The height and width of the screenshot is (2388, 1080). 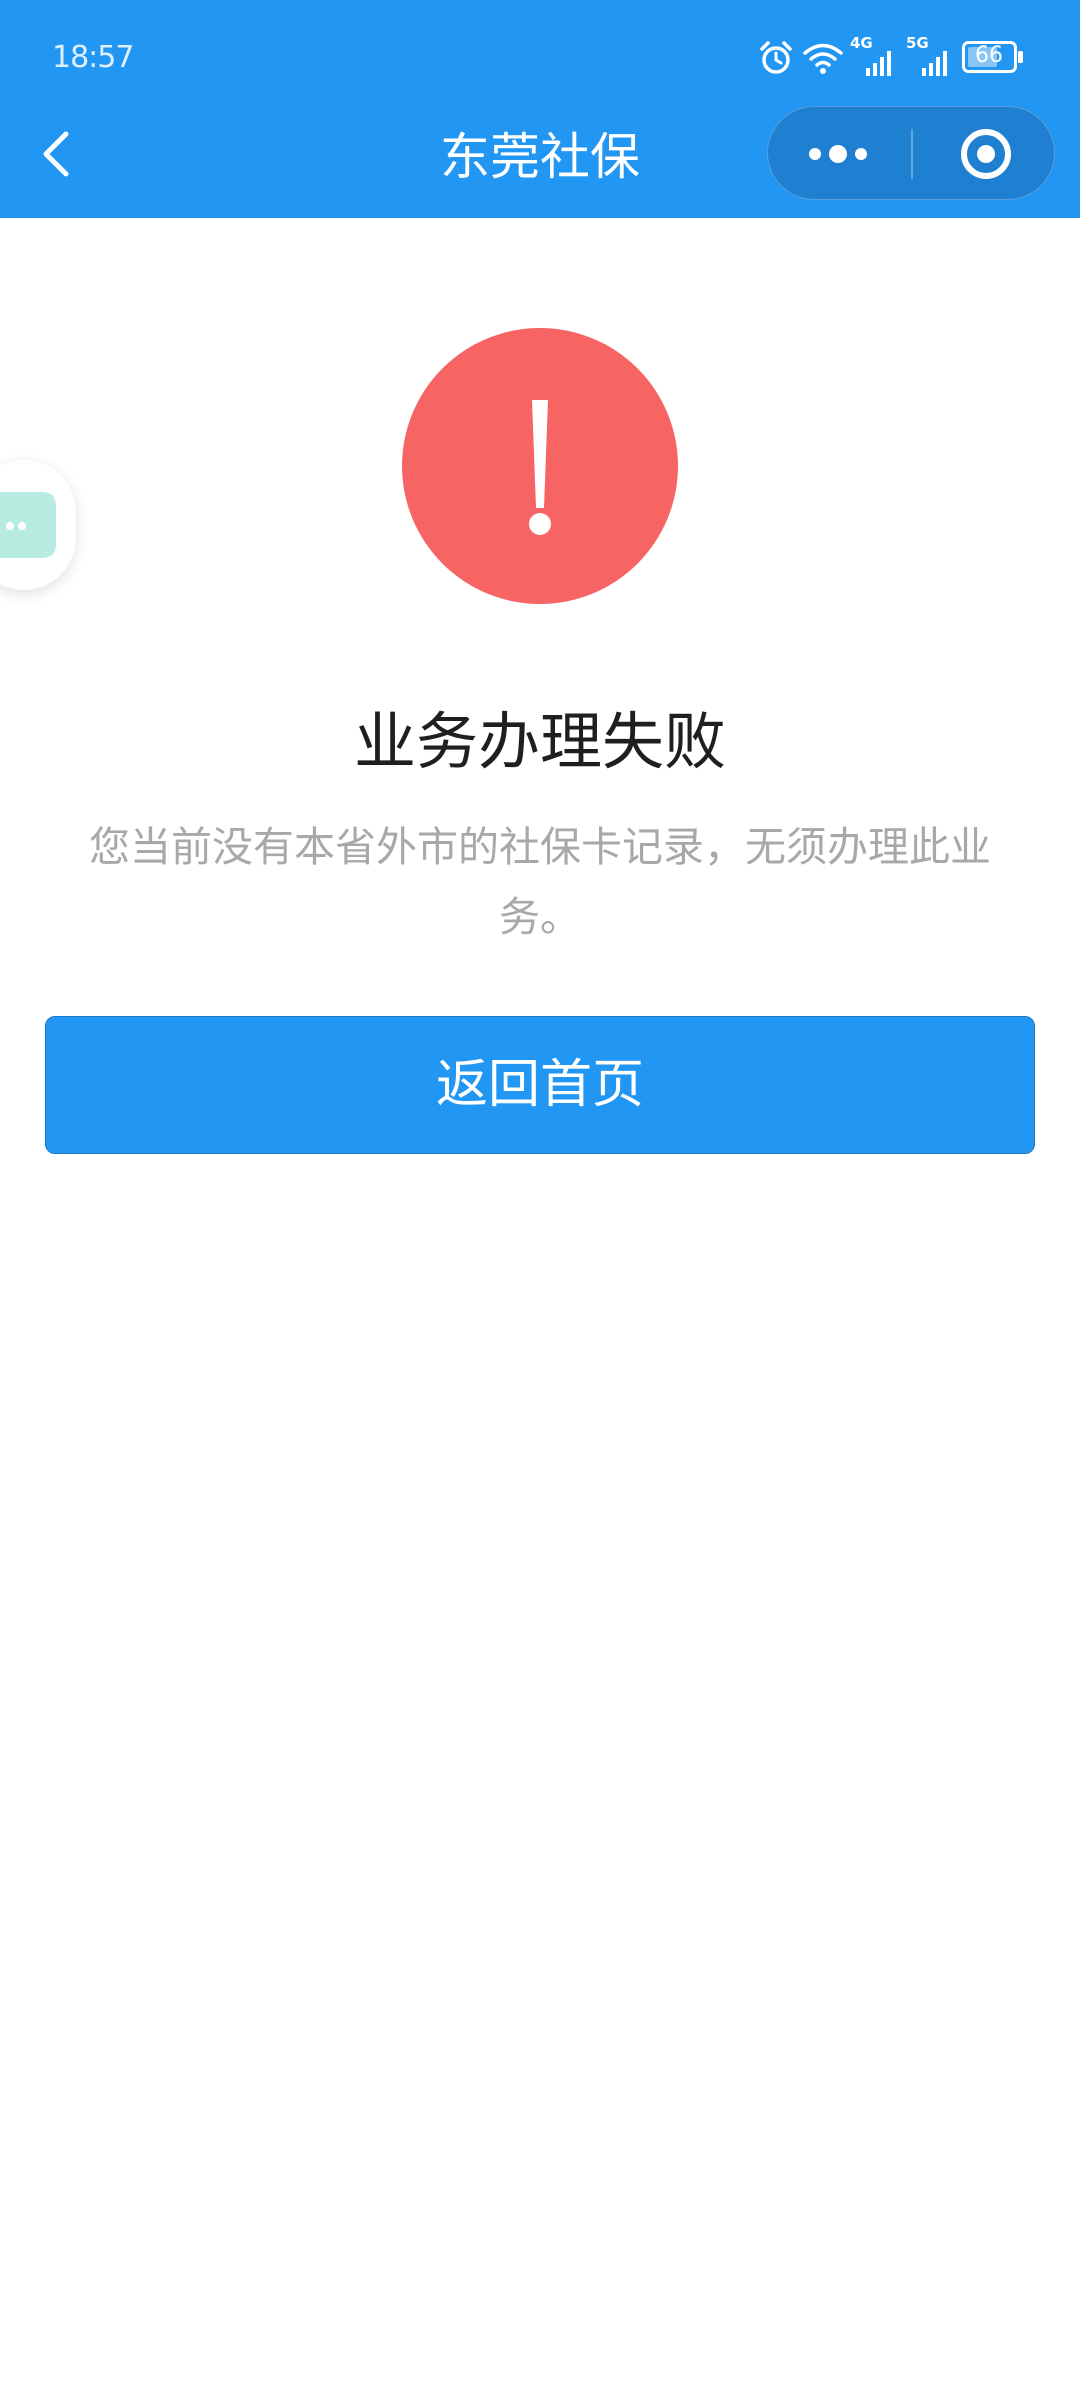 I want to click on wifi-icon, so click(x=823, y=58).